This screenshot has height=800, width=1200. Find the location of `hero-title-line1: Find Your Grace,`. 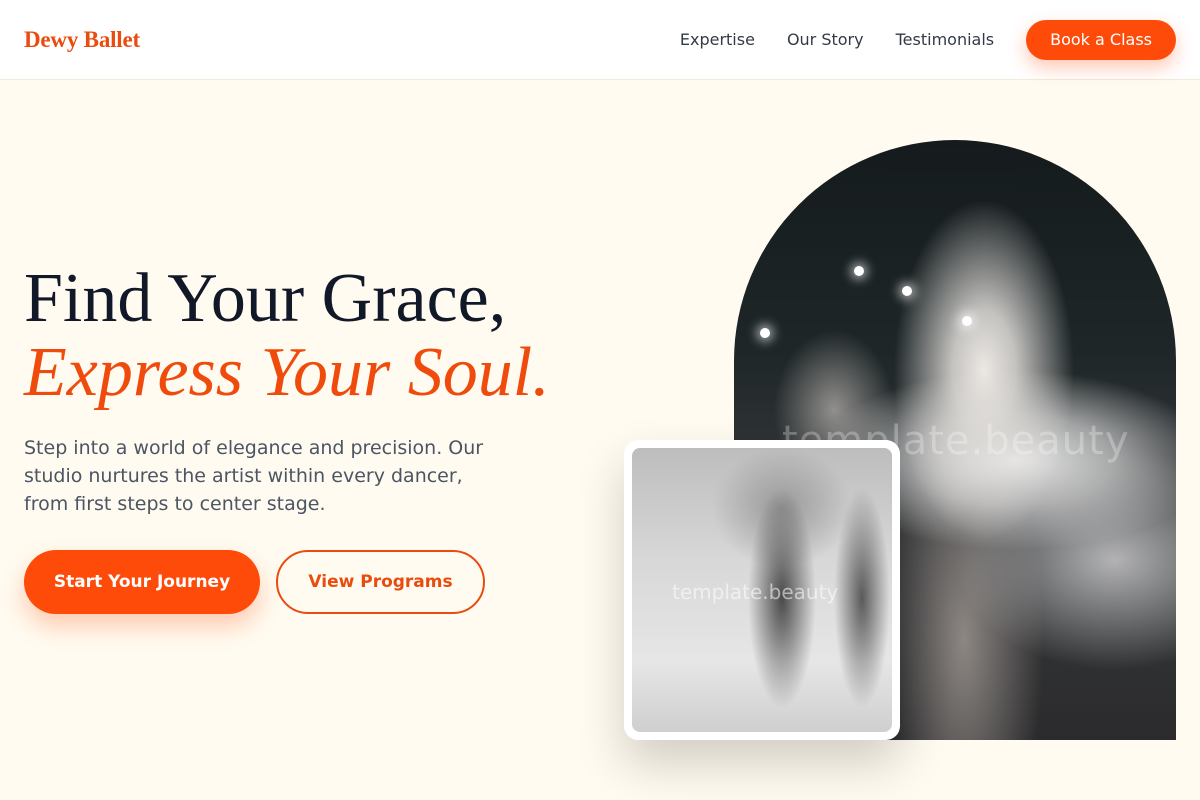

hero-title-line1: Find Your Grace, is located at coordinates (265, 298).